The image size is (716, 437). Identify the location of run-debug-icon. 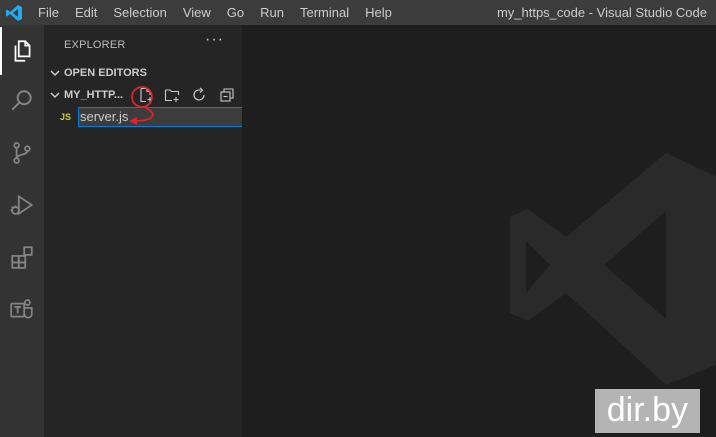
(22, 205).